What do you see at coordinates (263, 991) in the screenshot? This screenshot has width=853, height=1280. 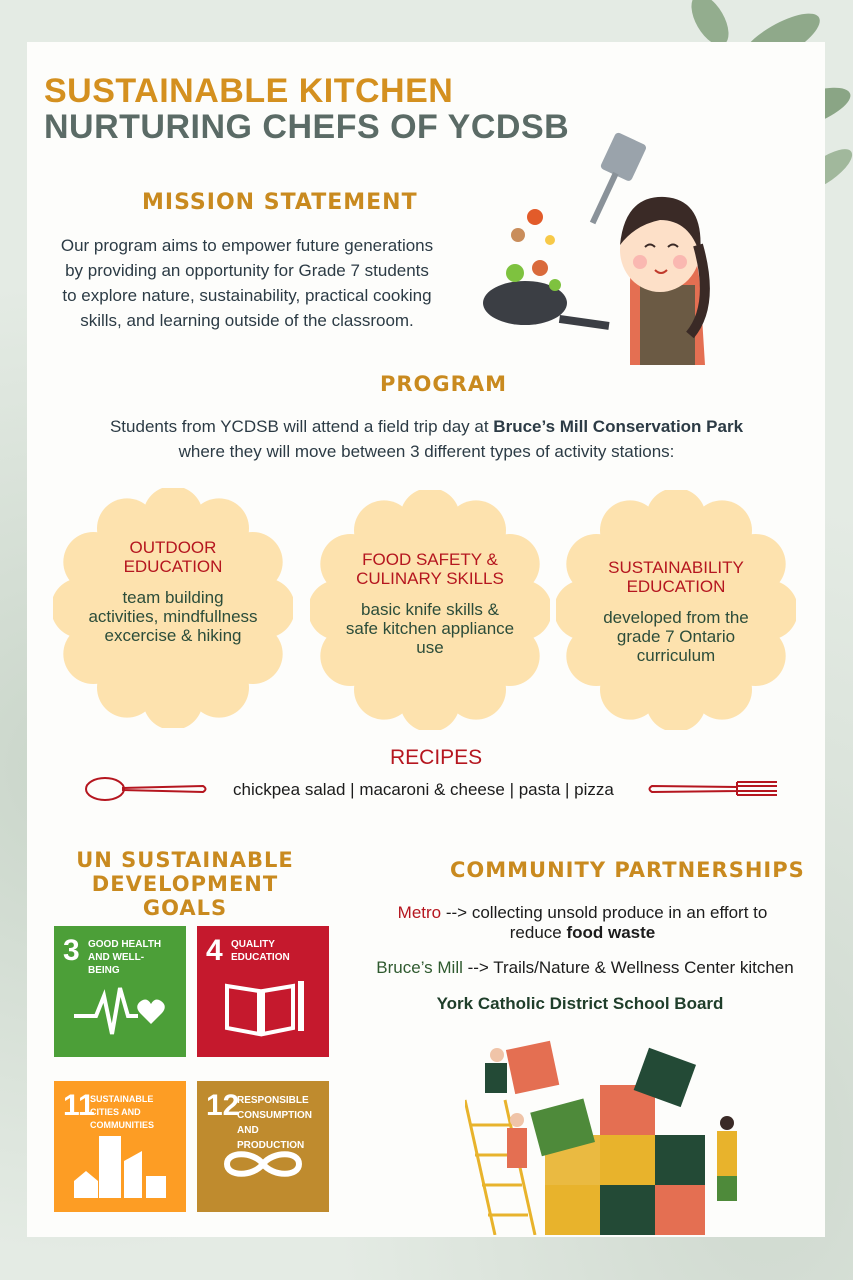 I see `sdg-tile-4: 4 QUALITY EDUCATION` at bounding box center [263, 991].